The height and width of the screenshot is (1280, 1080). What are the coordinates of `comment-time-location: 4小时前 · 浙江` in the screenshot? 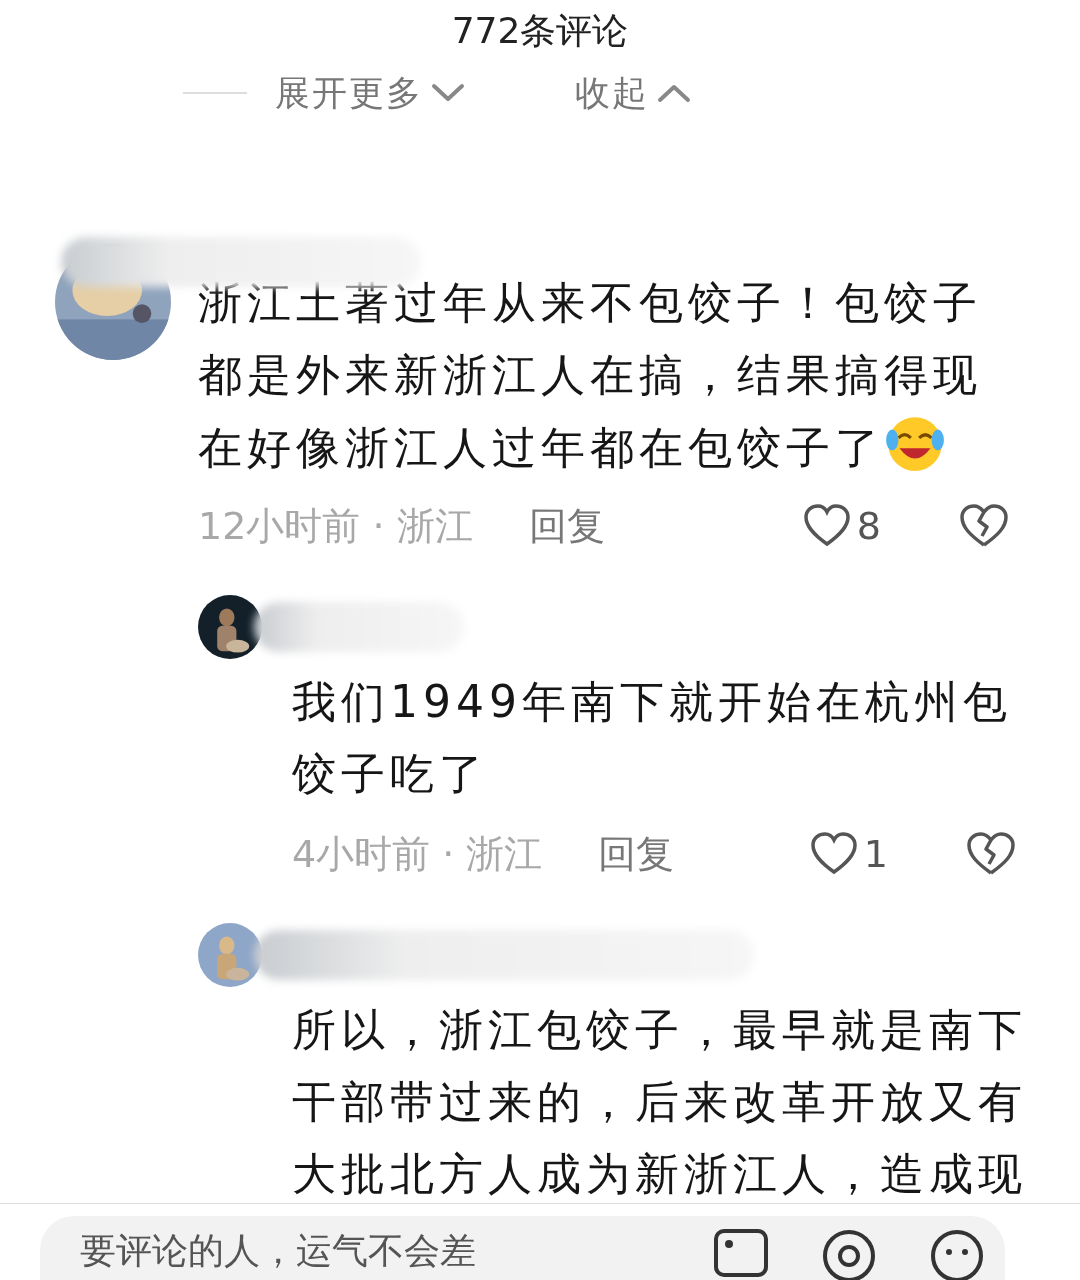 It's located at (417, 854).